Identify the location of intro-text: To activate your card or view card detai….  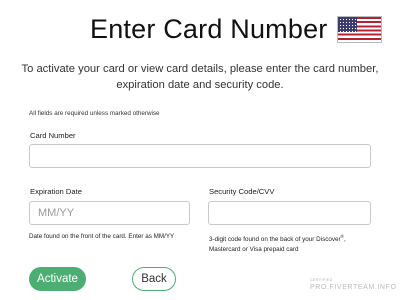
(200, 77).